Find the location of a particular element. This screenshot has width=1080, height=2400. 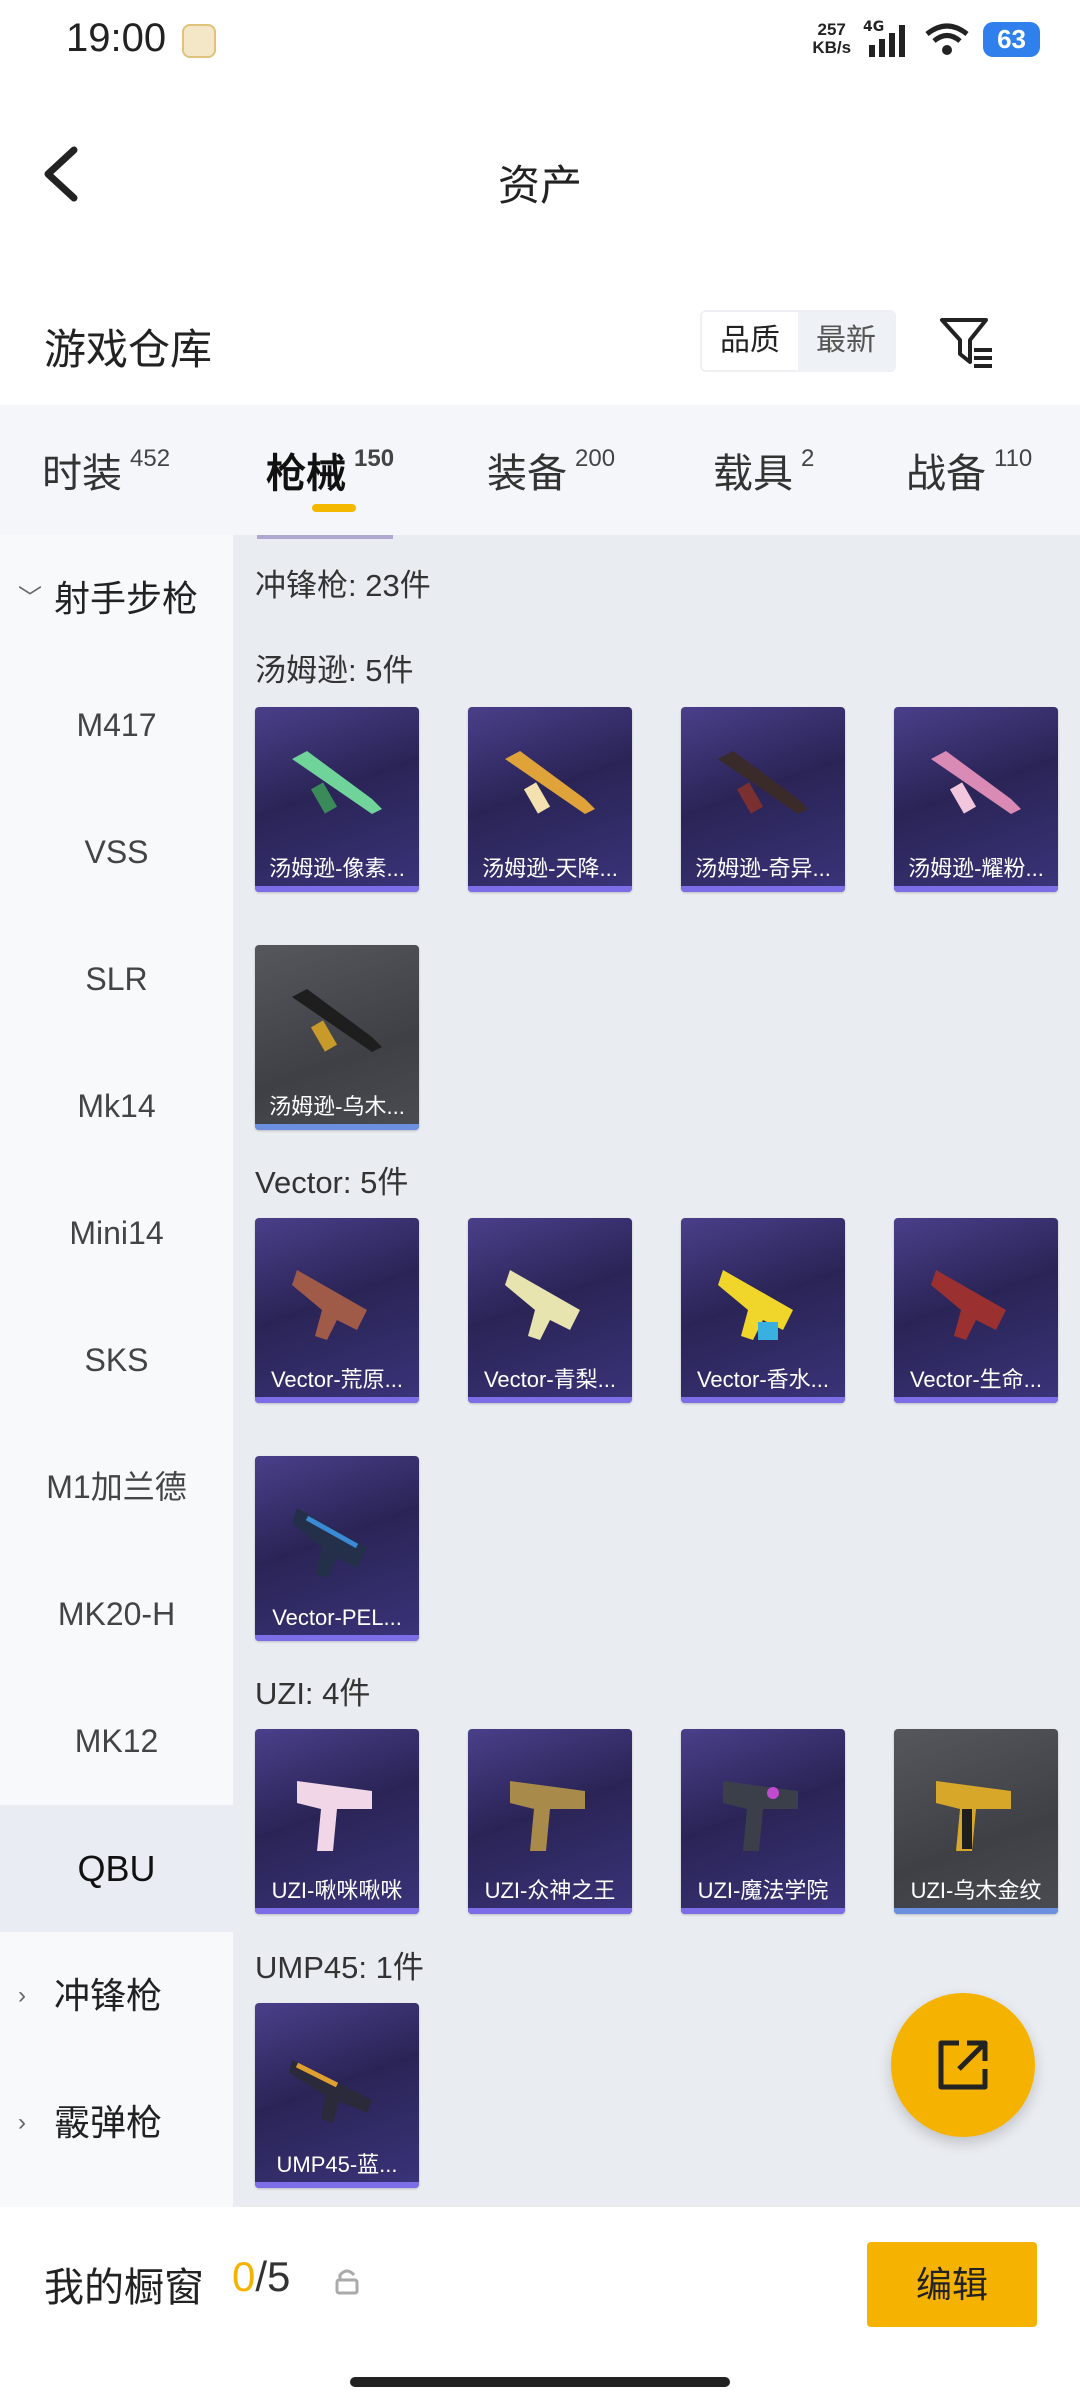

sort-quality-button: 品质 is located at coordinates (750, 341).